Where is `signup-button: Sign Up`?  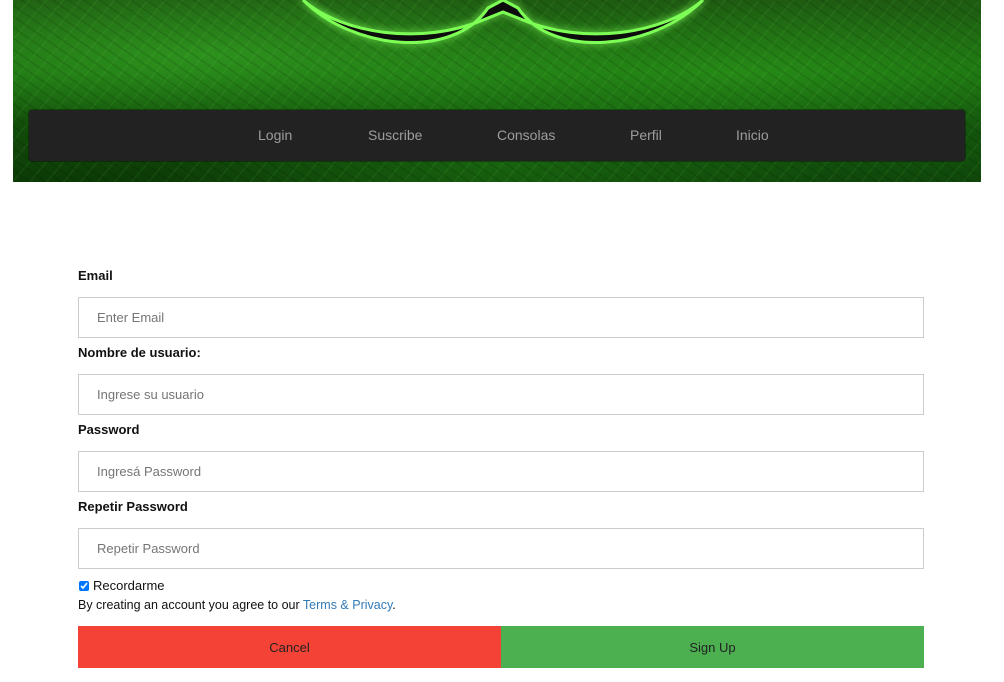
signup-button: Sign Up is located at coordinates (712, 647).